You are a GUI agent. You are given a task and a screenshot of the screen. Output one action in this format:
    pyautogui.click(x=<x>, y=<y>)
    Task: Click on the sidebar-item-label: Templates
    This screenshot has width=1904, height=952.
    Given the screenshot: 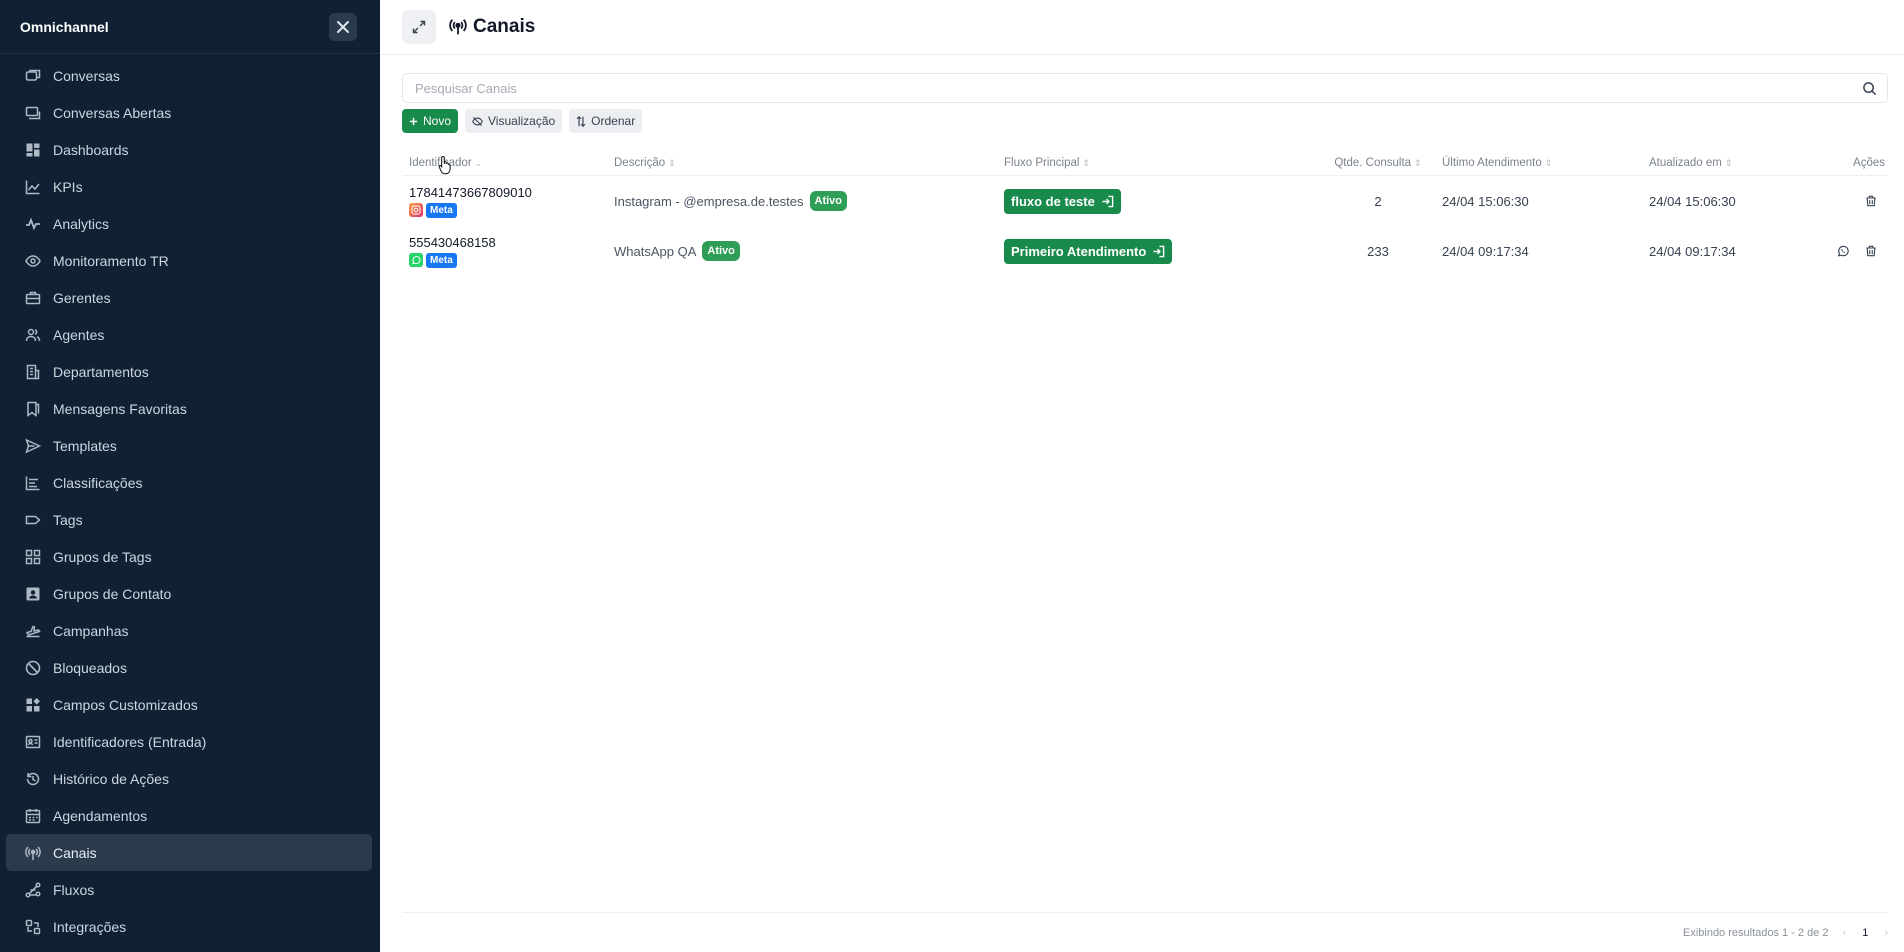 What is the action you would take?
    pyautogui.click(x=85, y=445)
    